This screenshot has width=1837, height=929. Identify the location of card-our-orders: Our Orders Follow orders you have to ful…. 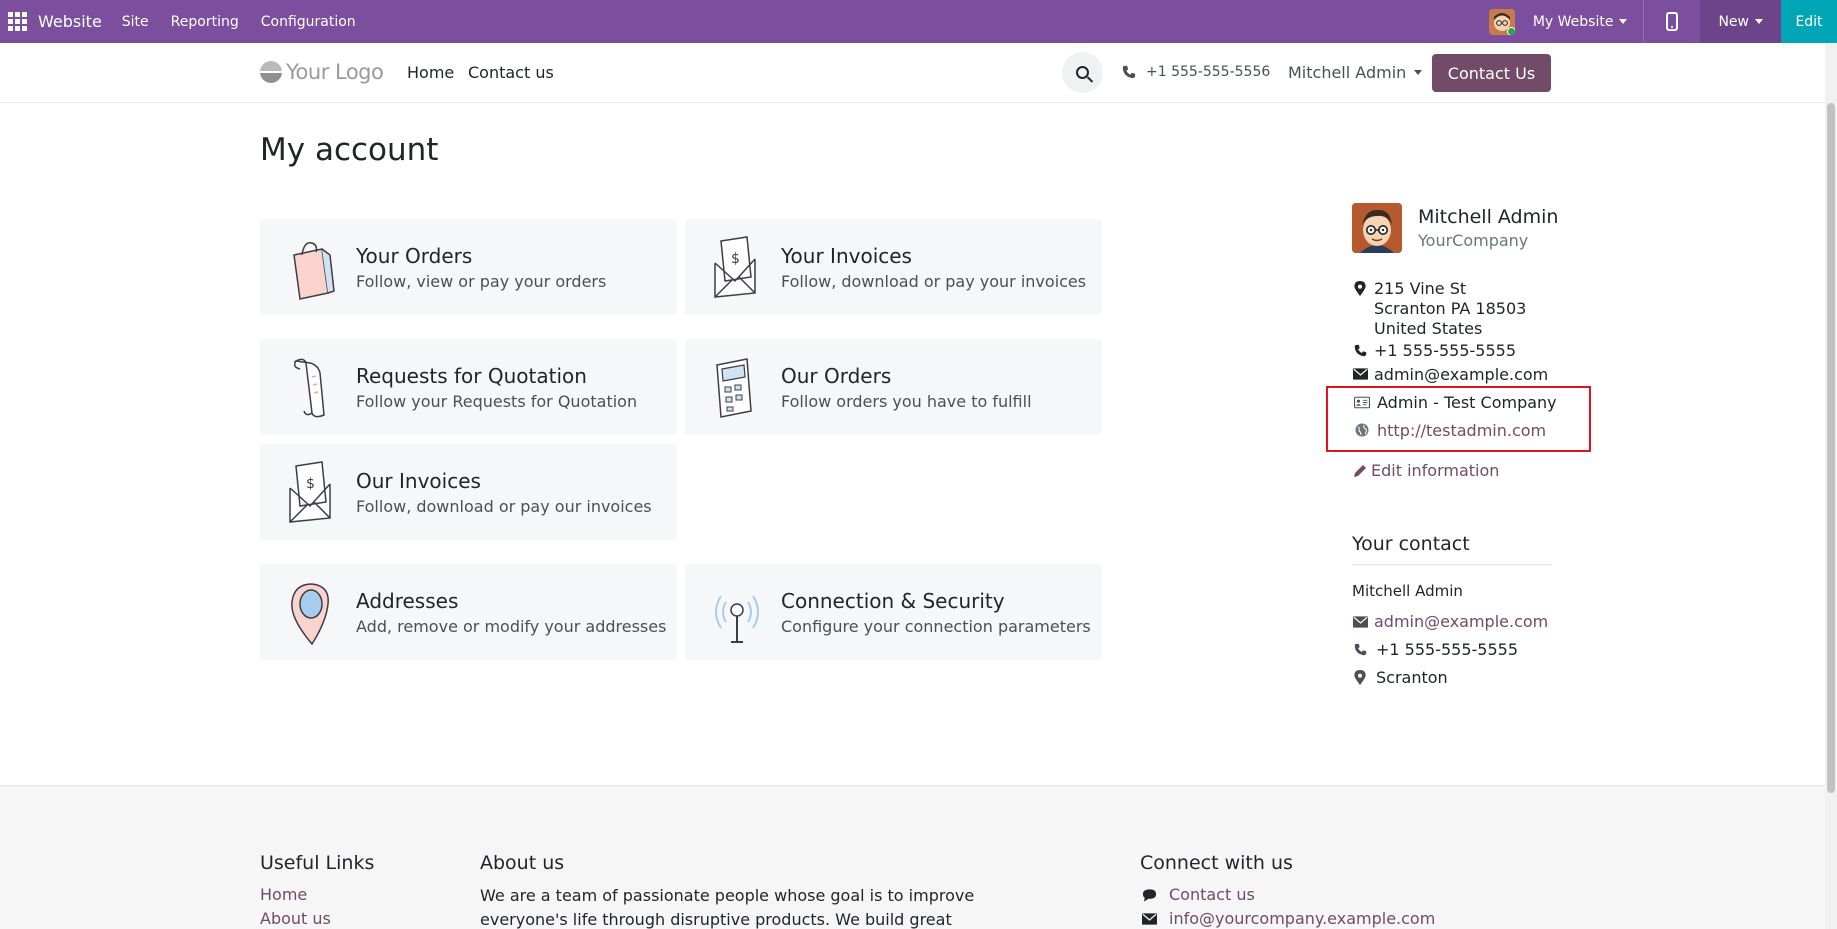
(893, 387).